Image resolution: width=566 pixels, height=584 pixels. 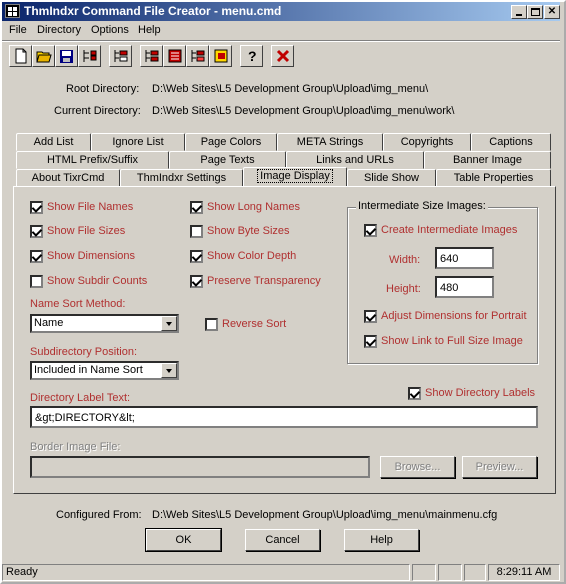 What do you see at coordinates (370, 341) in the screenshot?
I see `show-link-checkbox` at bounding box center [370, 341].